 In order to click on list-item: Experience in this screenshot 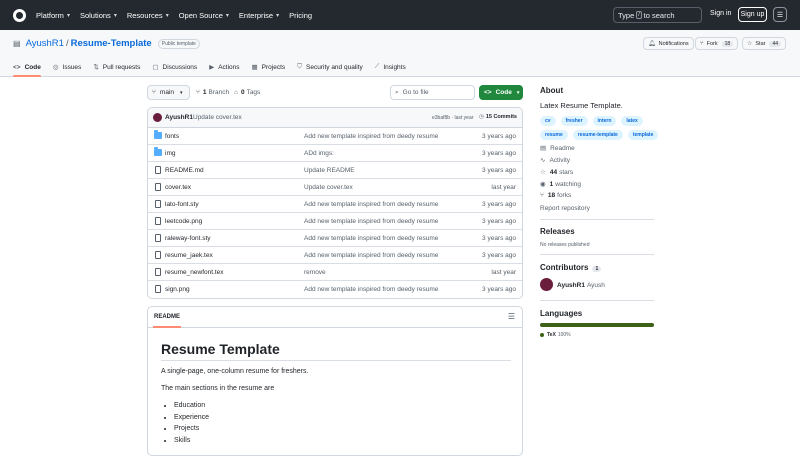, I will do `click(191, 420)`.